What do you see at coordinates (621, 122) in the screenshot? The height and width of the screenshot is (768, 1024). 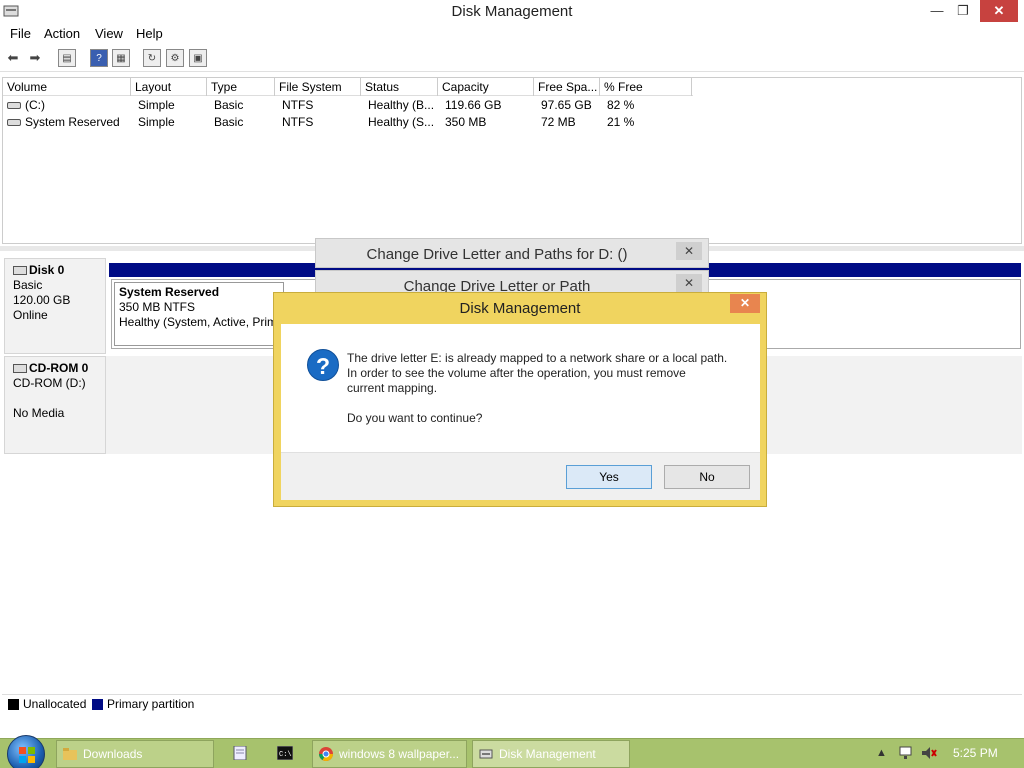 I see `cell-percent-free: 21 %` at bounding box center [621, 122].